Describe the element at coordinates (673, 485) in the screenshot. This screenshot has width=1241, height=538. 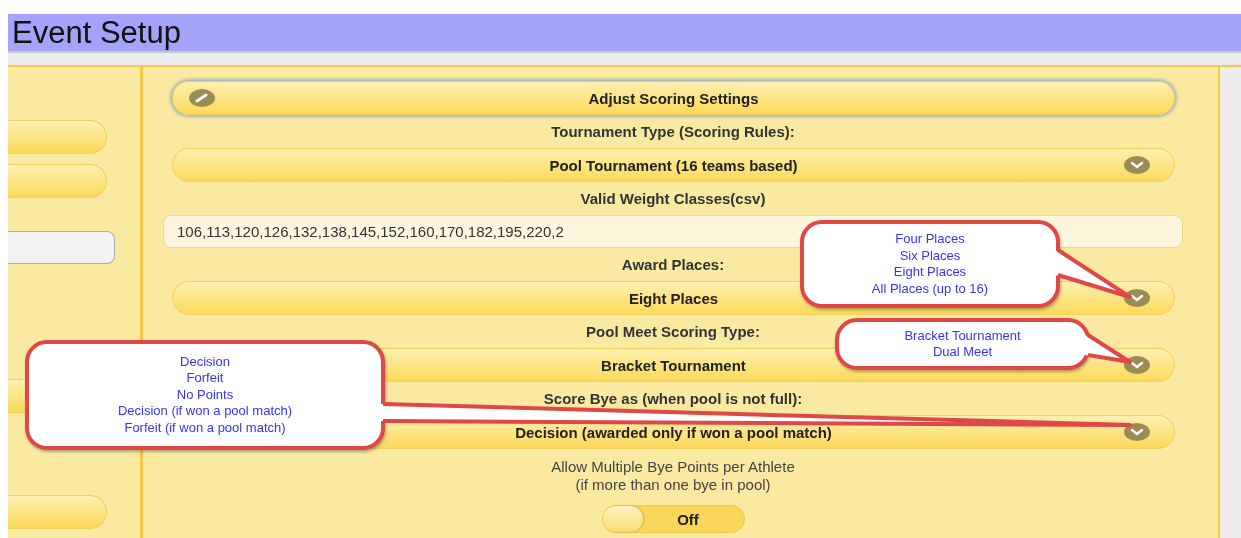
I see `option-note: (if more than one bye in pool)` at that location.